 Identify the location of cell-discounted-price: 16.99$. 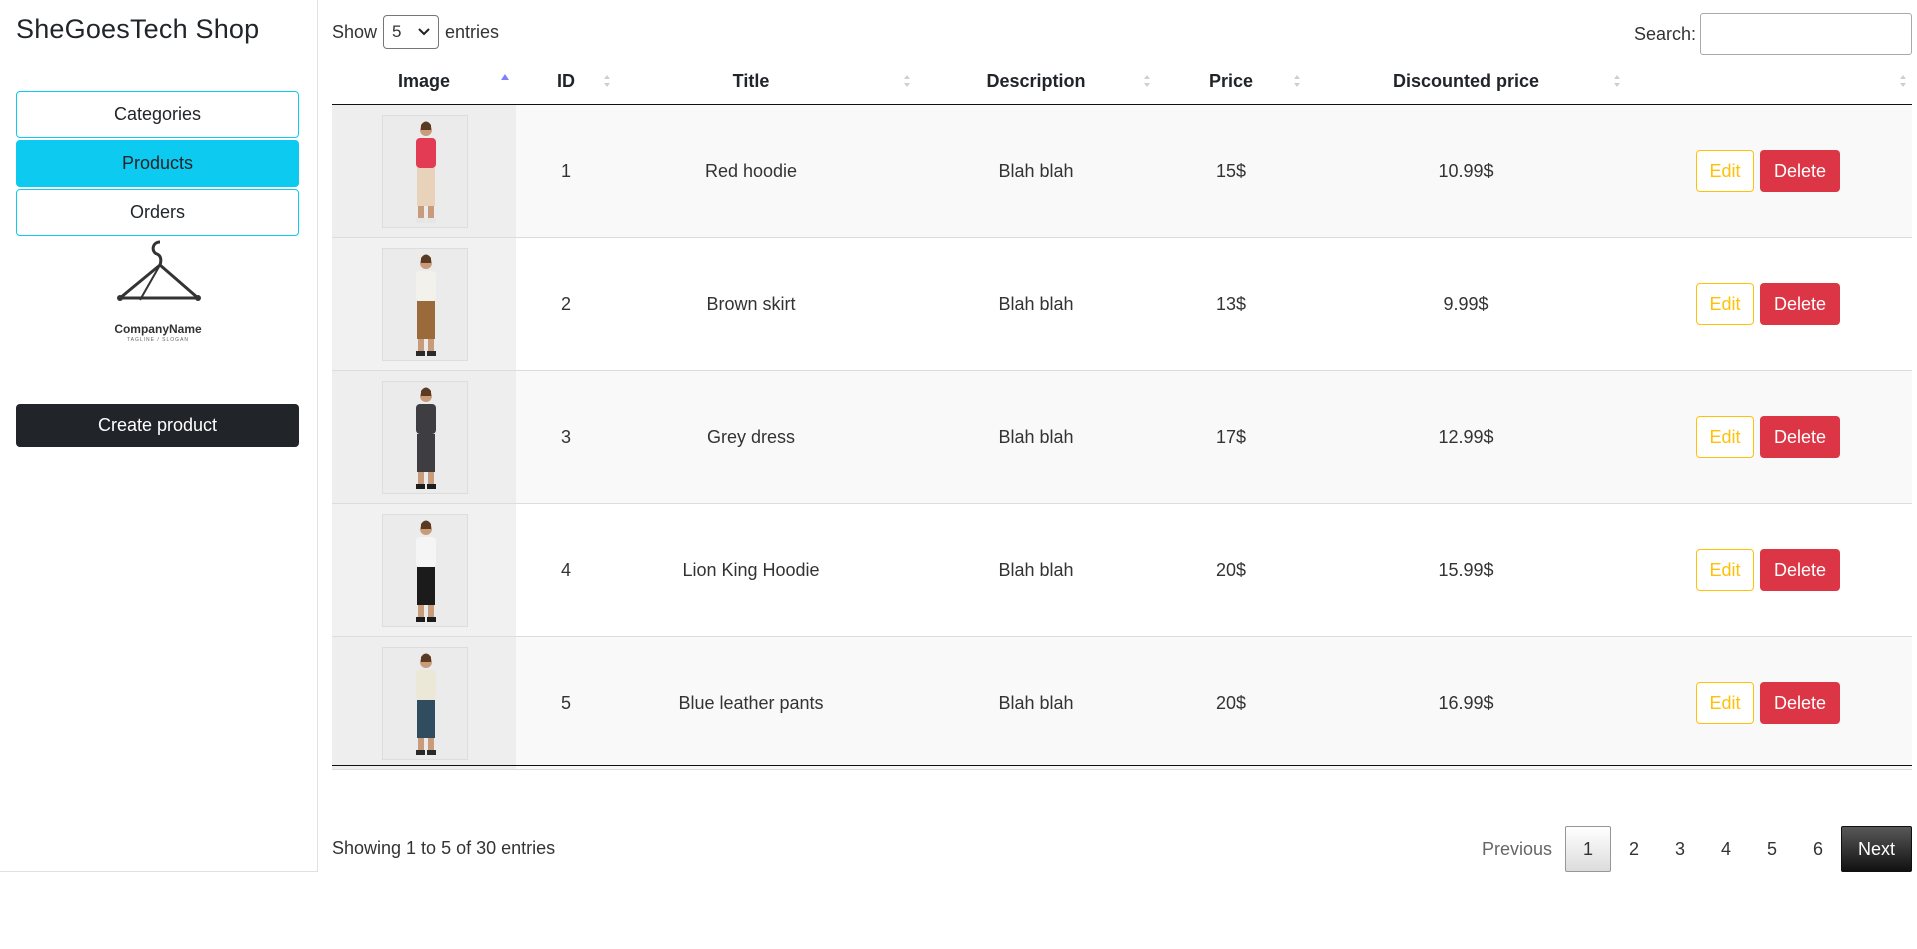
(1466, 702).